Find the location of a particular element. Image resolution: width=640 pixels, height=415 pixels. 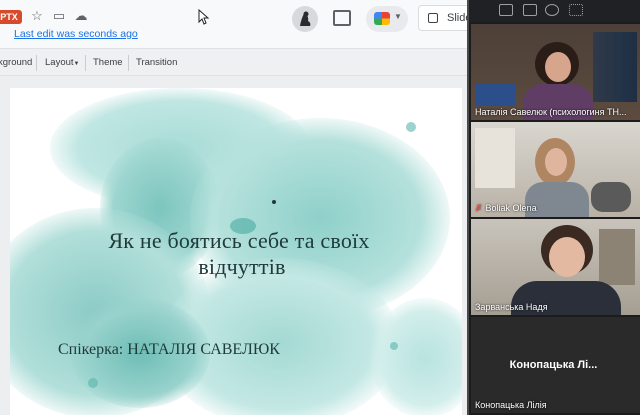

settings-icon is located at coordinates (552, 10).